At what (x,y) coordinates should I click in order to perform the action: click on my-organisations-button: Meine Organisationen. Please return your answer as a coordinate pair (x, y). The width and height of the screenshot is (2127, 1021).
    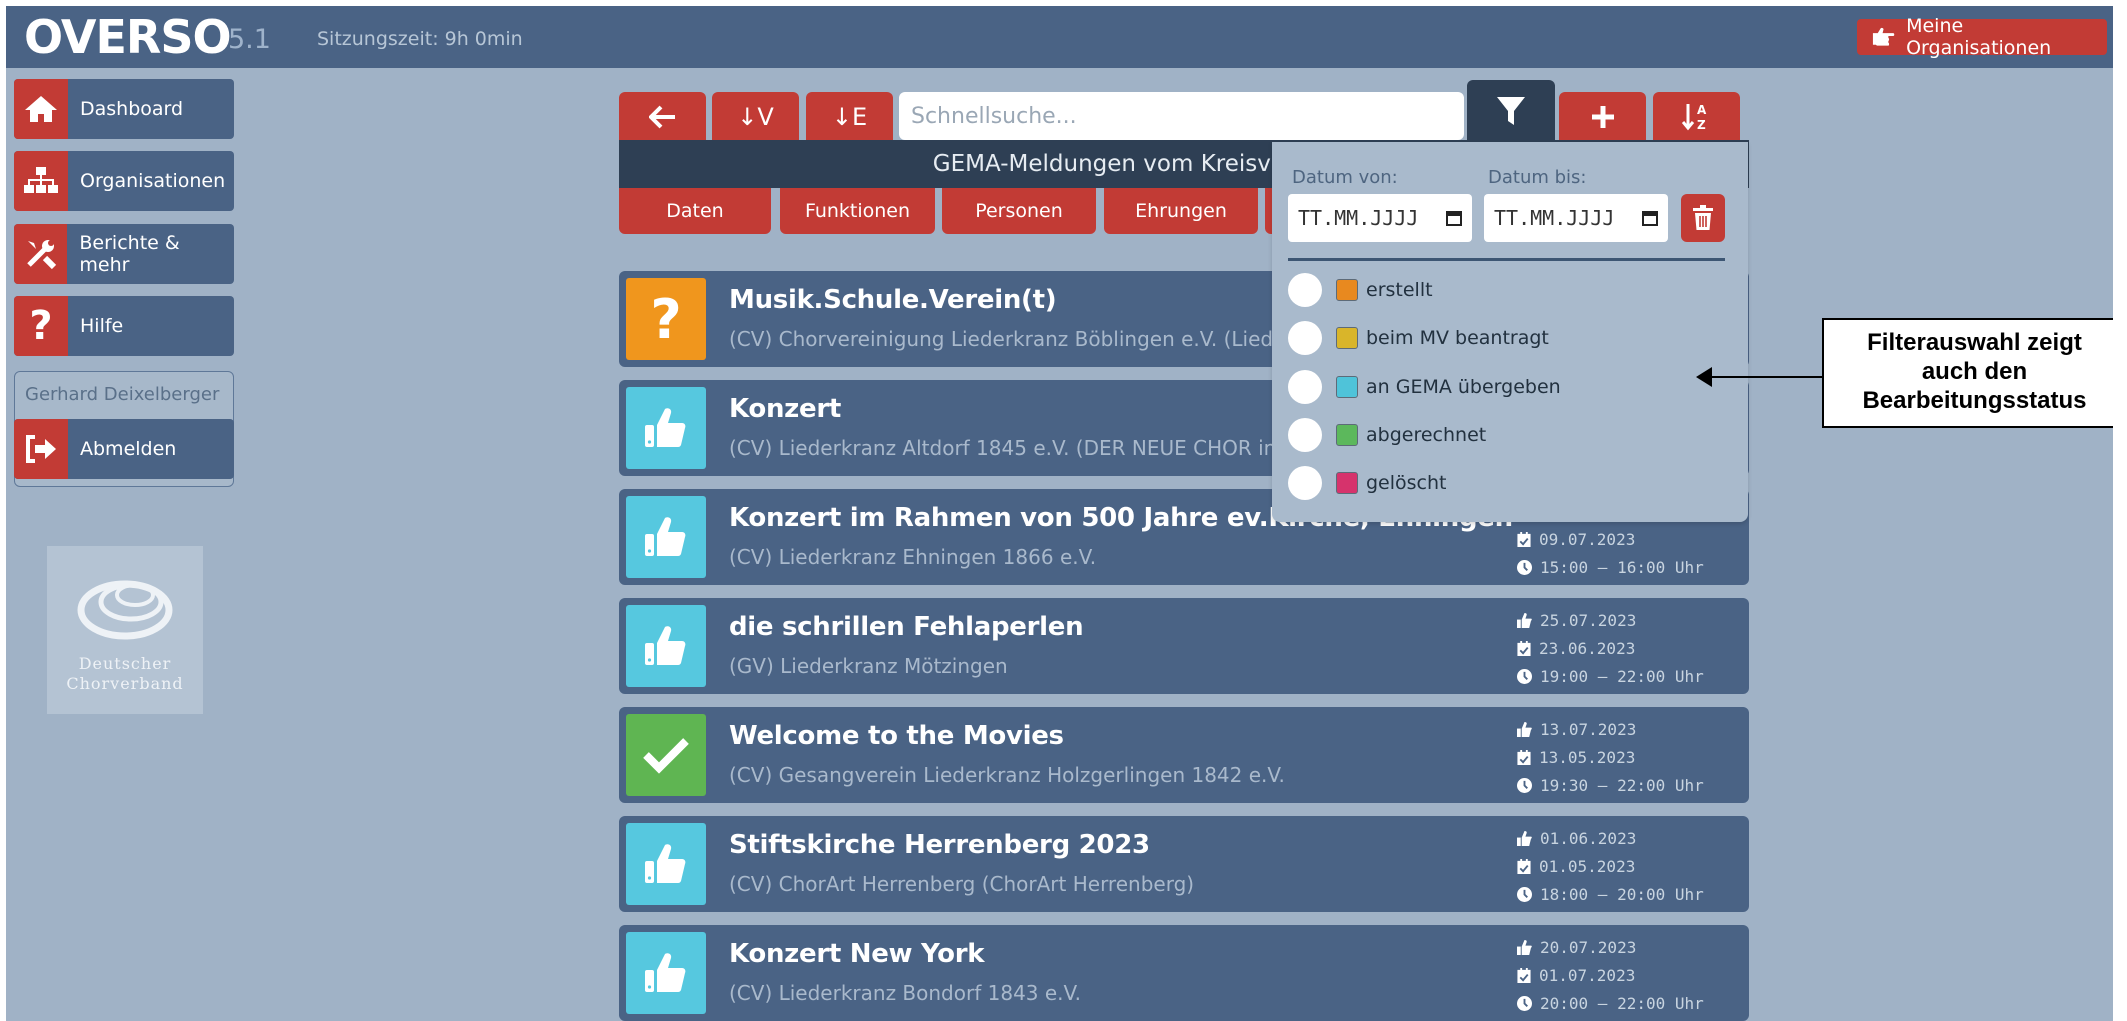
    Looking at the image, I should click on (1982, 37).